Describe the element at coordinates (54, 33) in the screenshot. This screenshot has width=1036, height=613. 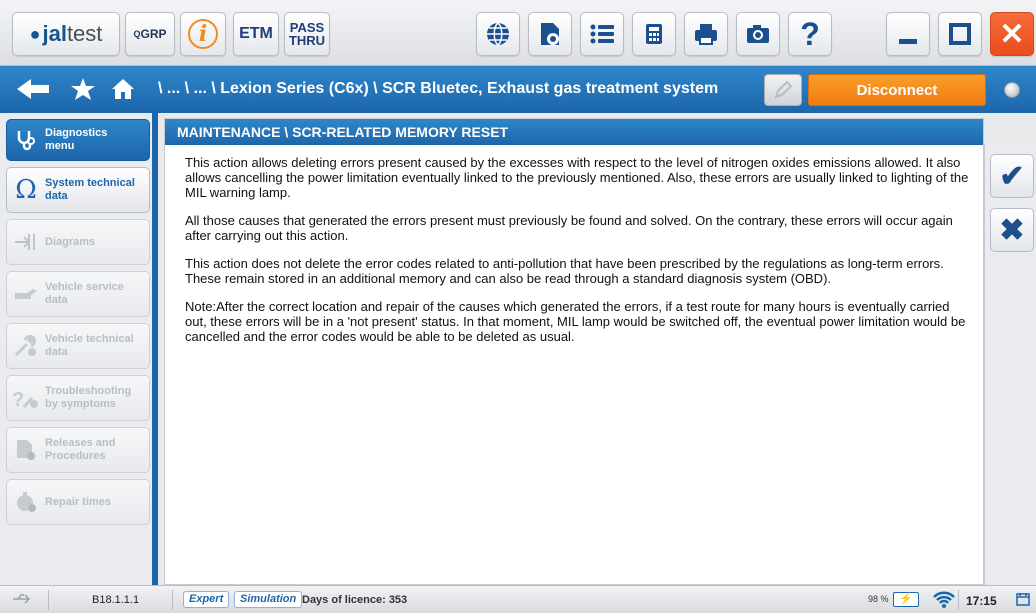
I see `logo-brand: jal` at that location.